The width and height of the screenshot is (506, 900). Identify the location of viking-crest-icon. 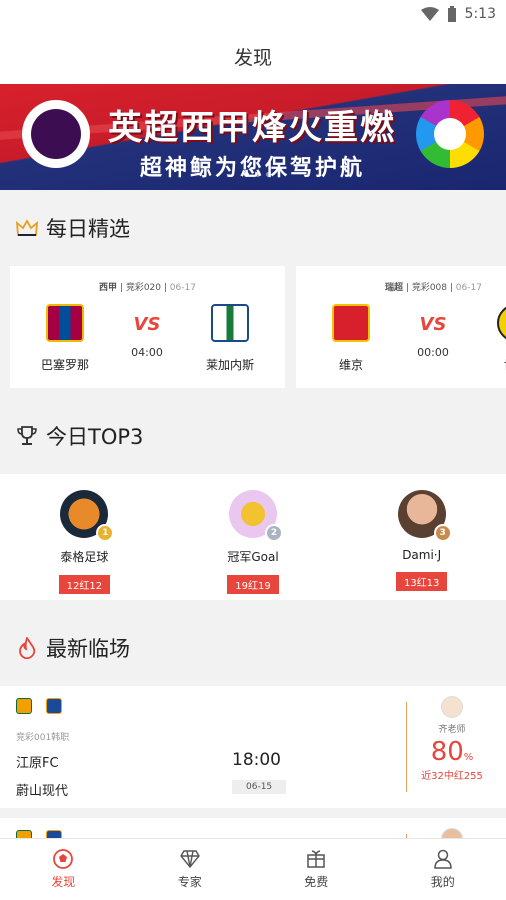
(351, 323).